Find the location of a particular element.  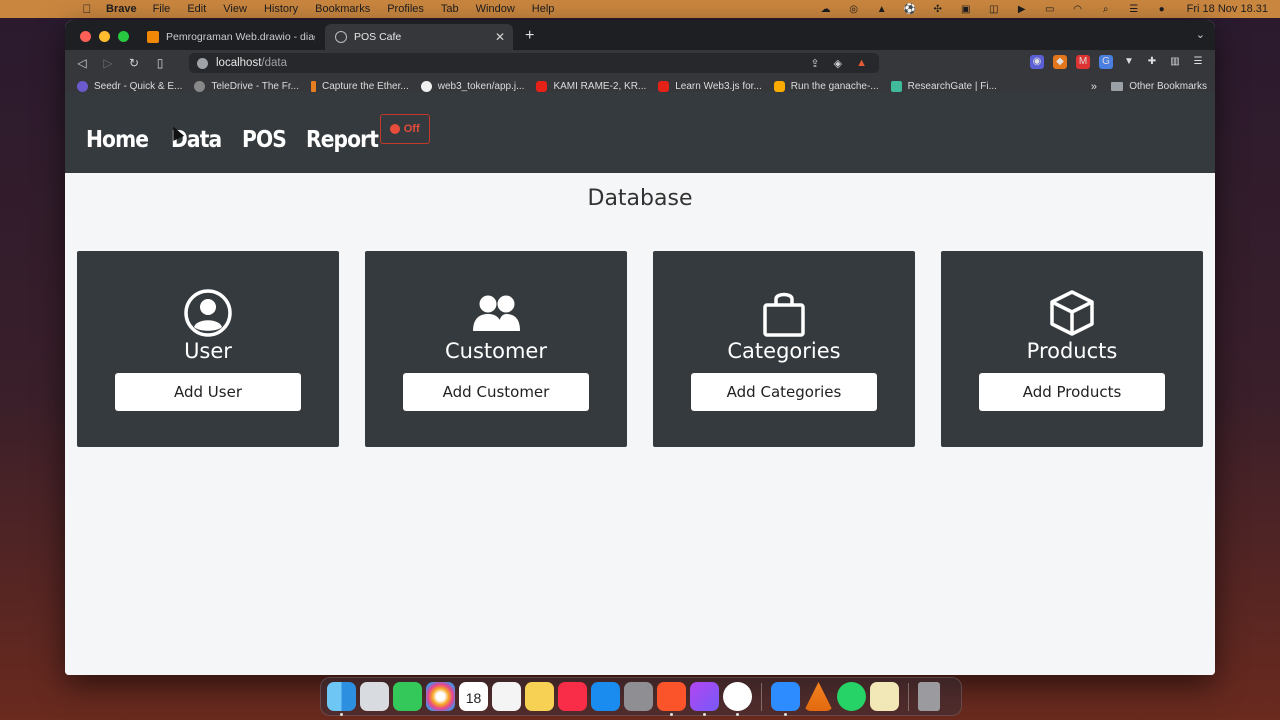

extension-eye-icon: ◉ is located at coordinates (1037, 62).